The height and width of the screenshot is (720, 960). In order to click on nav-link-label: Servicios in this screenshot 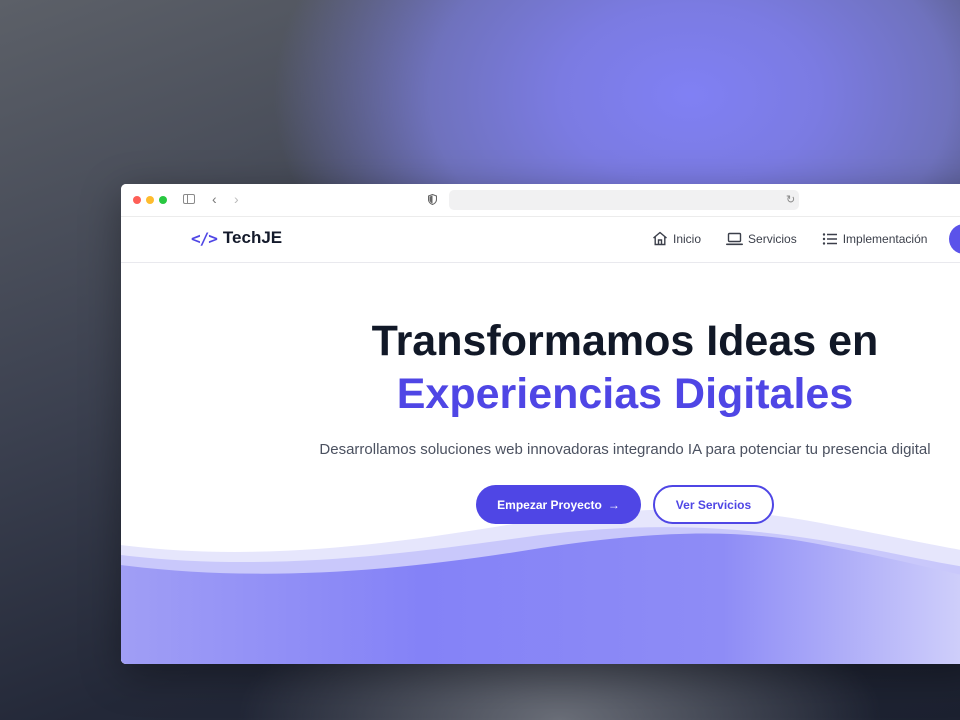, I will do `click(772, 238)`.